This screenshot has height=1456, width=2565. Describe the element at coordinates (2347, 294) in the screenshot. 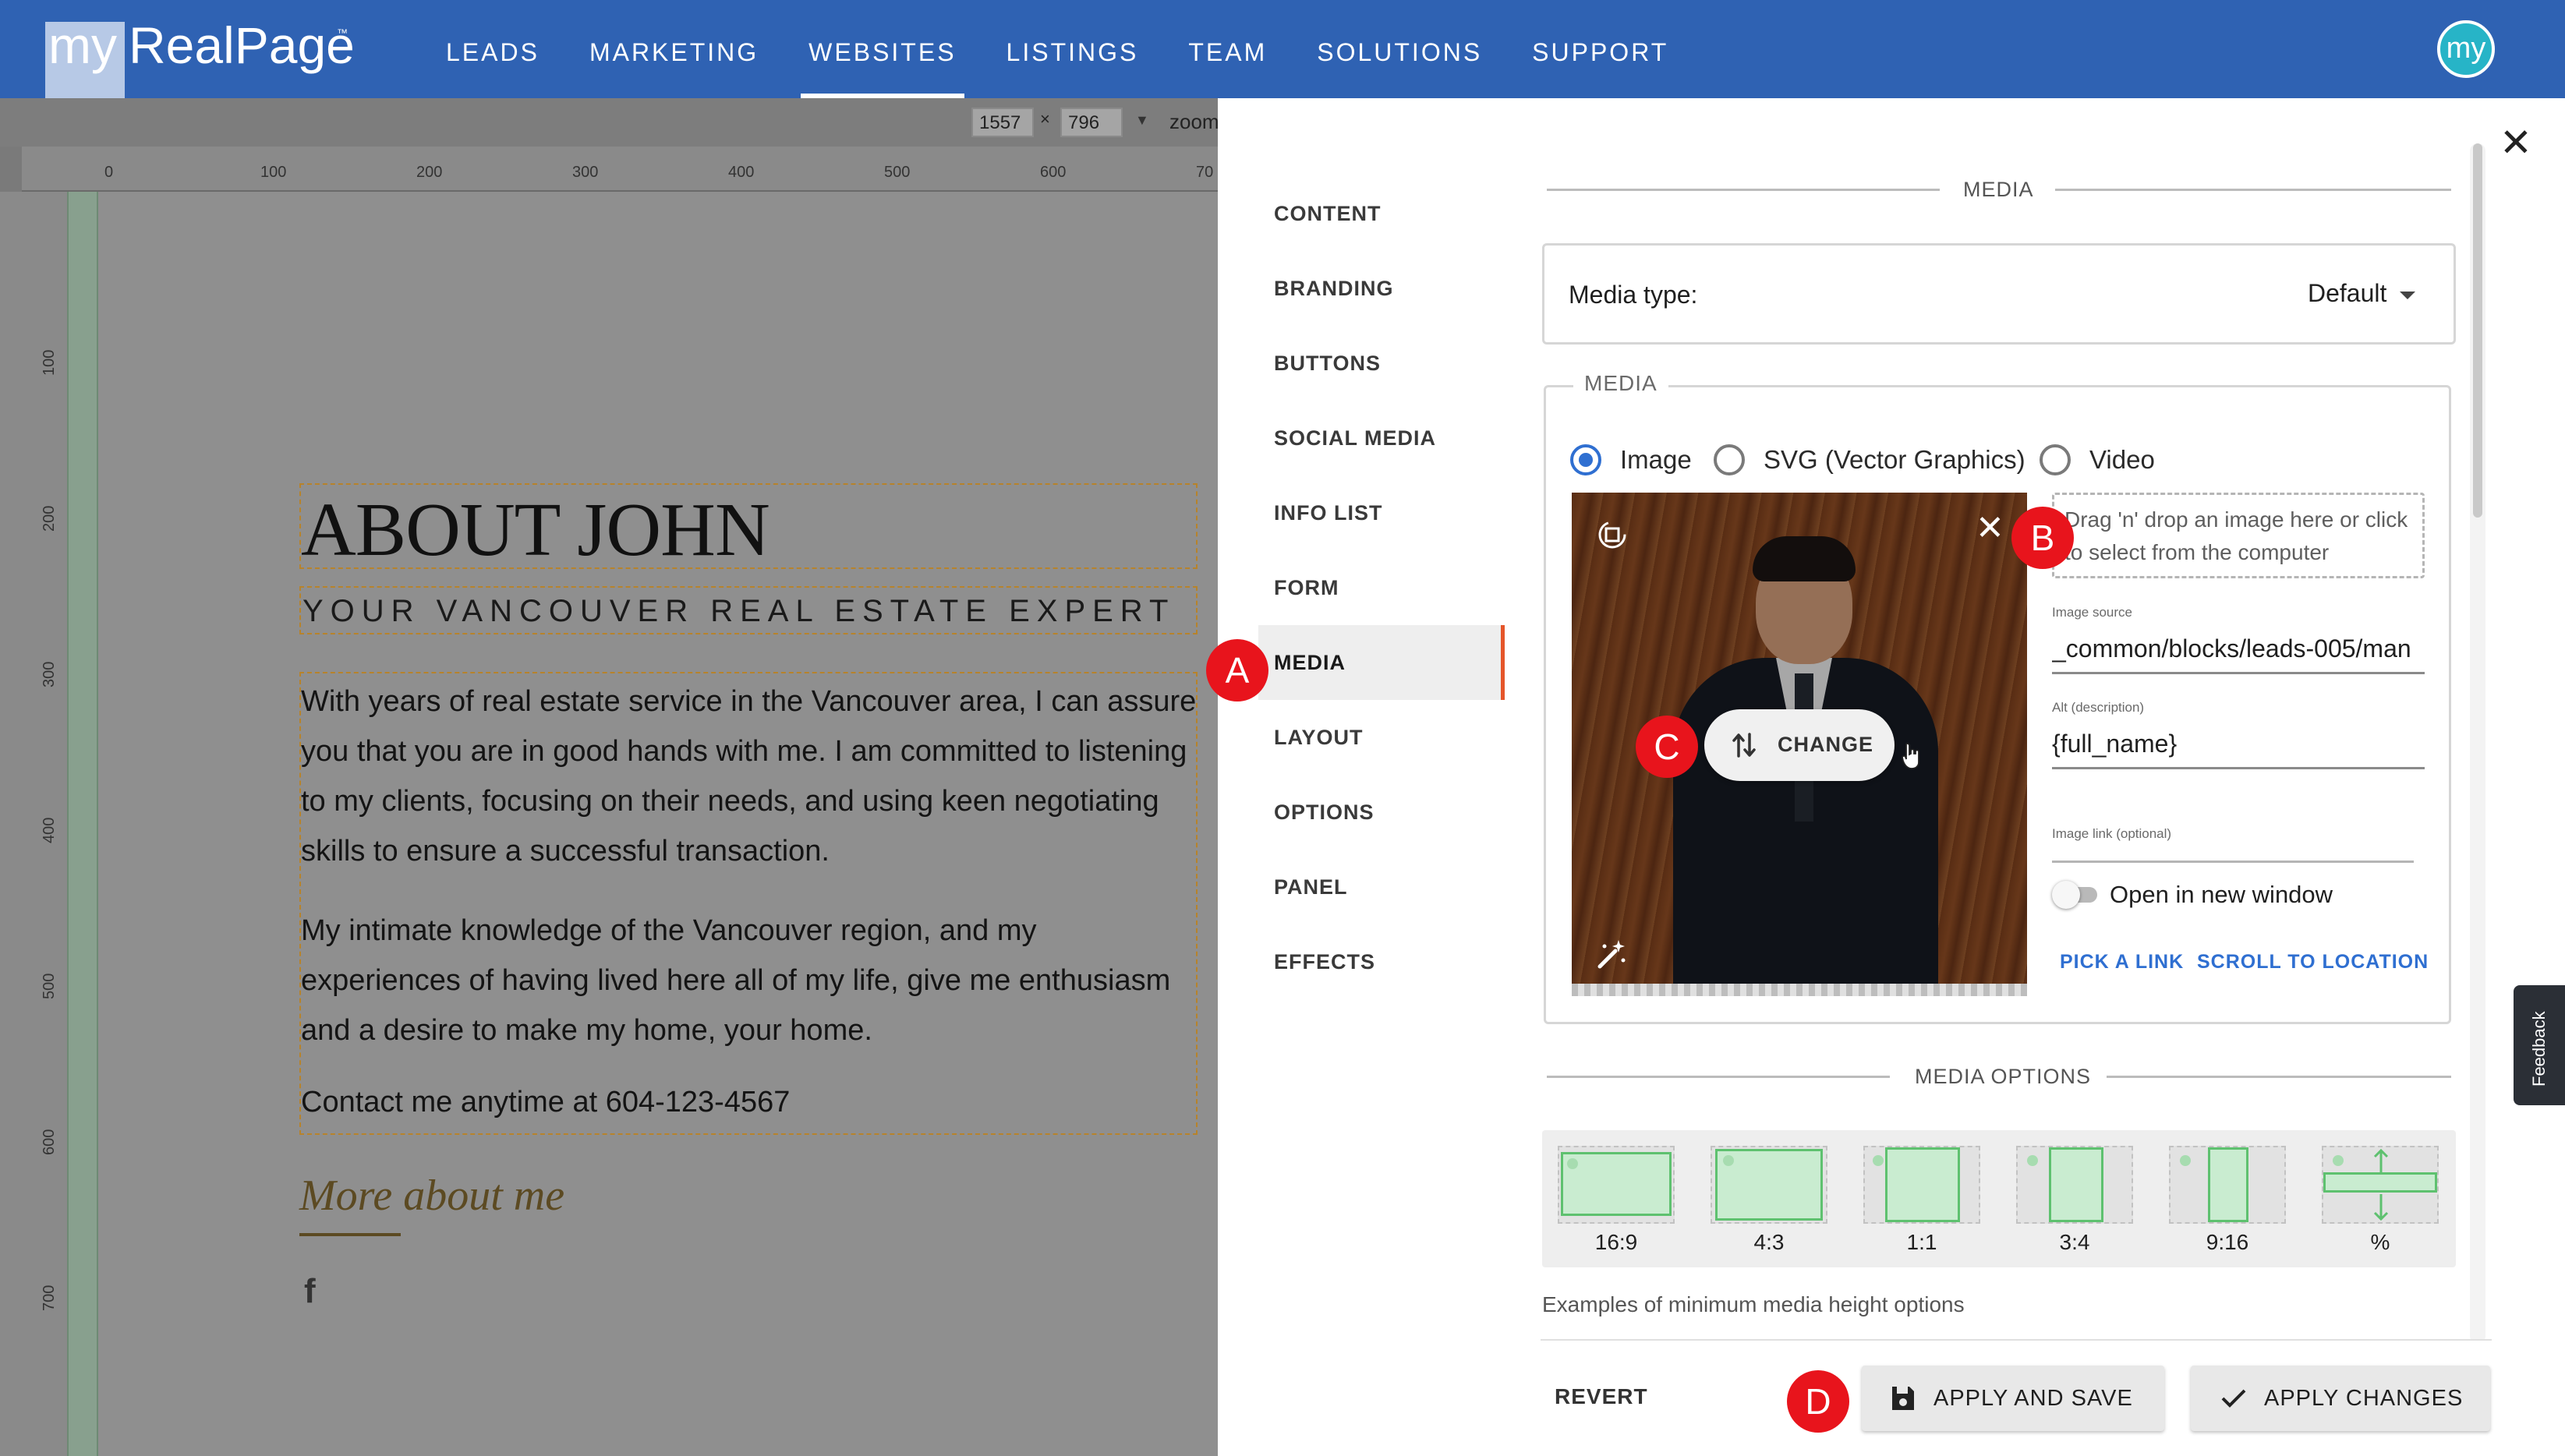

I see `media-type-value: Default` at that location.